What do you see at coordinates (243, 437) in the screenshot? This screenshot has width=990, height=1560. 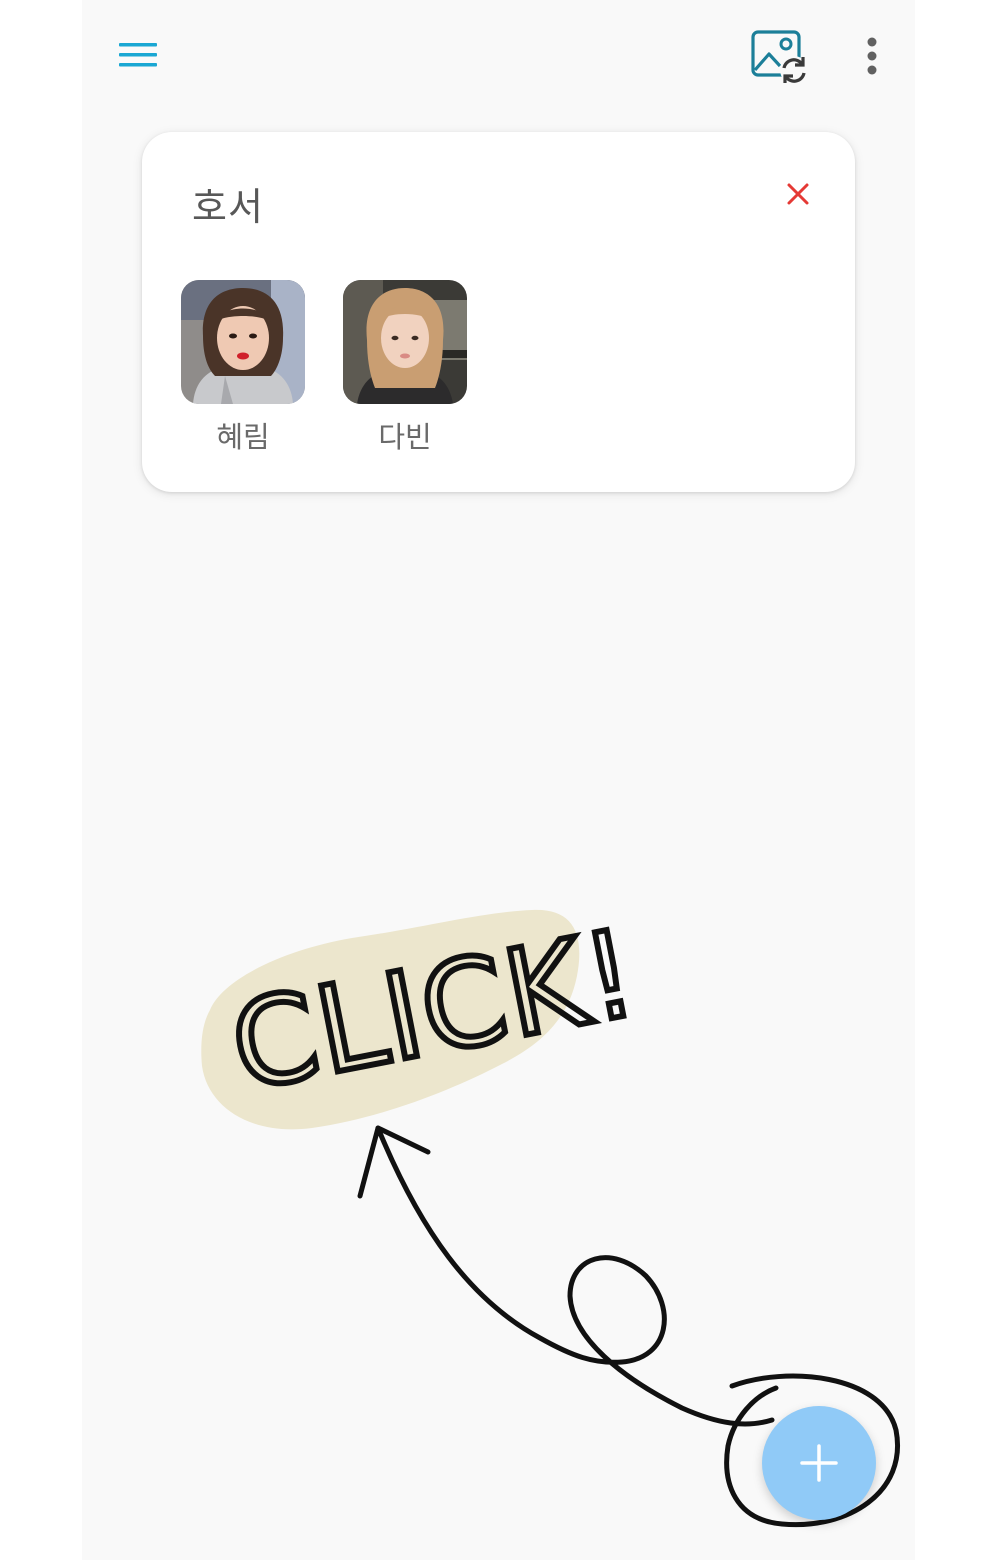 I see `member-name: 혜림` at bounding box center [243, 437].